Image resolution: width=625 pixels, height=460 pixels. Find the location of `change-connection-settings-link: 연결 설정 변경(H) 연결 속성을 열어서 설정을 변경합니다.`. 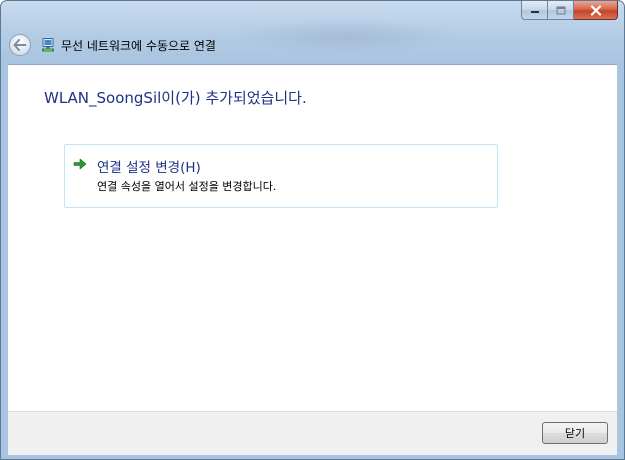

change-connection-settings-link: 연결 설정 변경(H) 연결 속성을 열어서 설정을 변경합니다. is located at coordinates (281, 176).